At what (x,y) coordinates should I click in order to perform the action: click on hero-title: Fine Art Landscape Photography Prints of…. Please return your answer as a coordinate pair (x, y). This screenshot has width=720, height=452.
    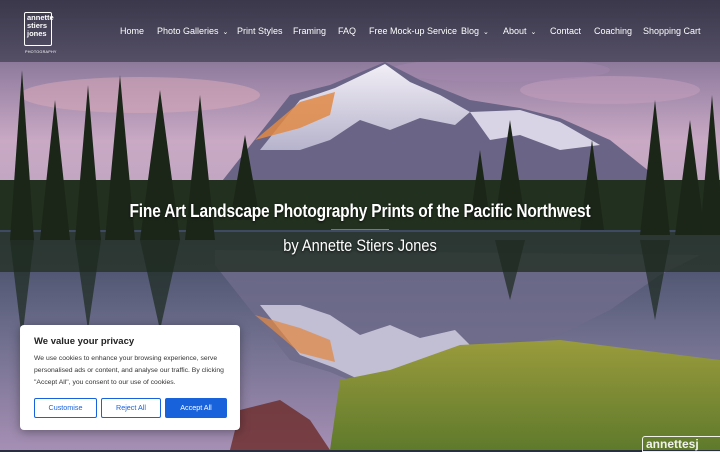
    Looking at the image, I should click on (360, 211).